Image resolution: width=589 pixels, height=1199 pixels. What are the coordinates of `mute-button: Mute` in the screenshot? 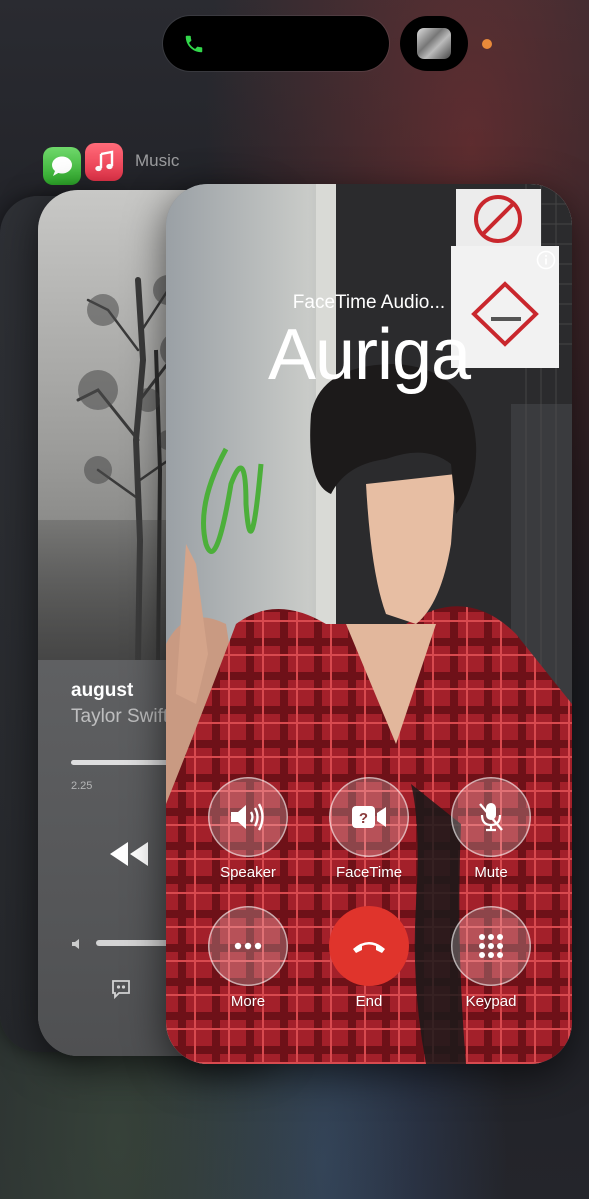 It's located at (491, 829).